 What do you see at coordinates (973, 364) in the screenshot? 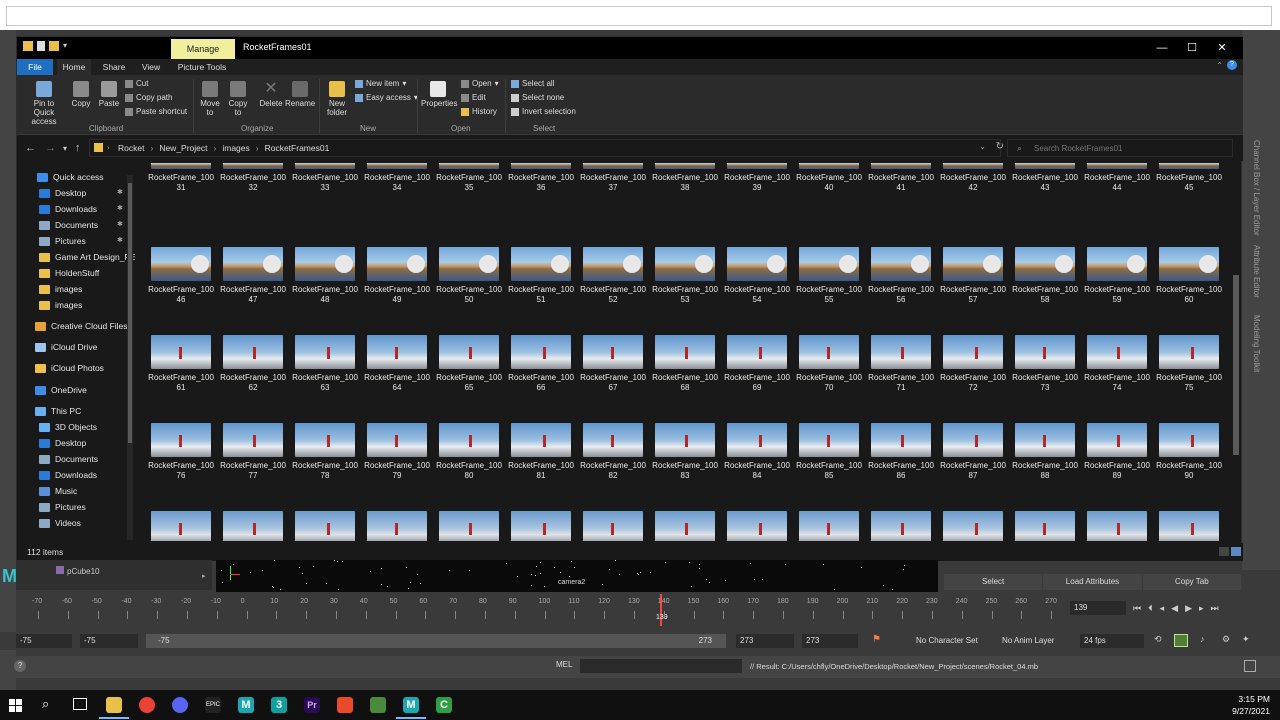
I see `file-thumbnail: RocketFrame_100 72` at bounding box center [973, 364].